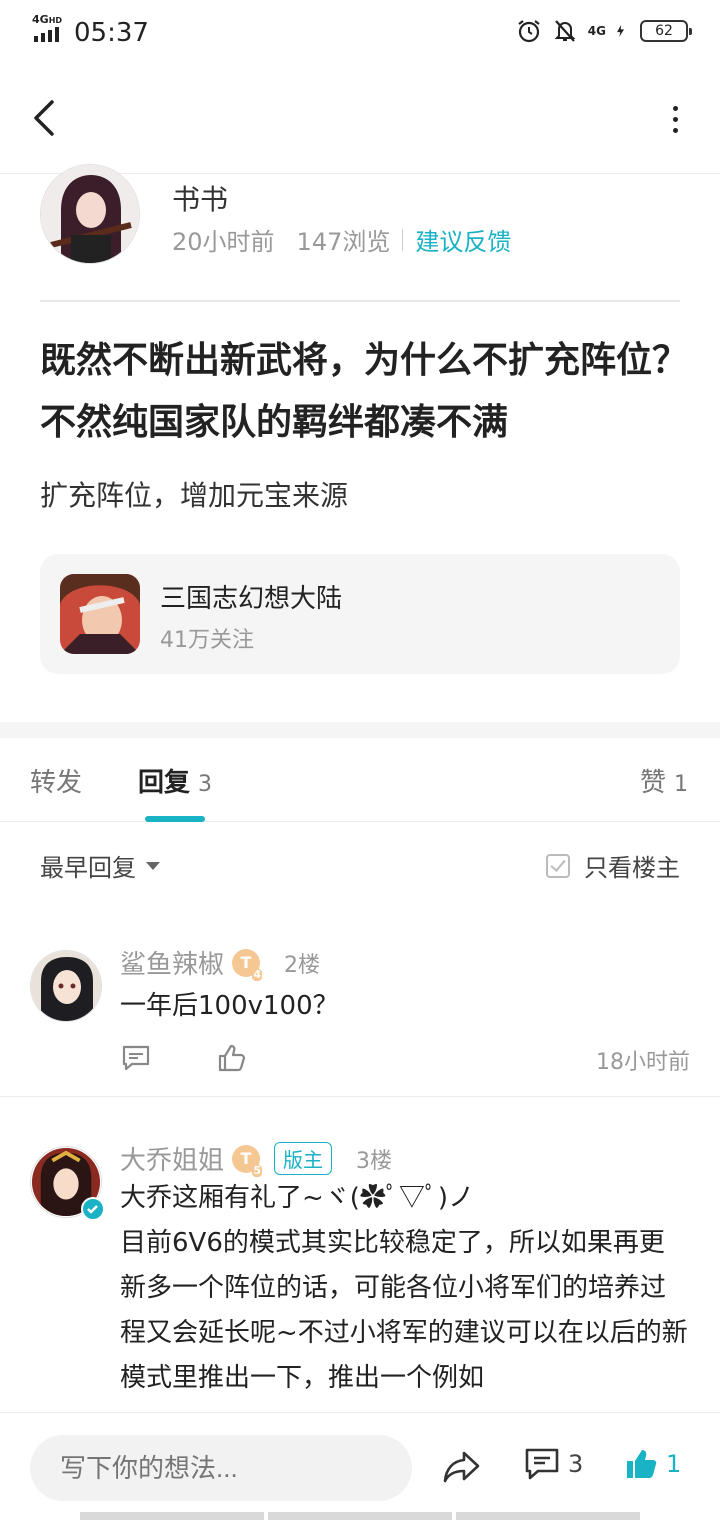  I want to click on mobile-data-icon: 4G, so click(596, 31).